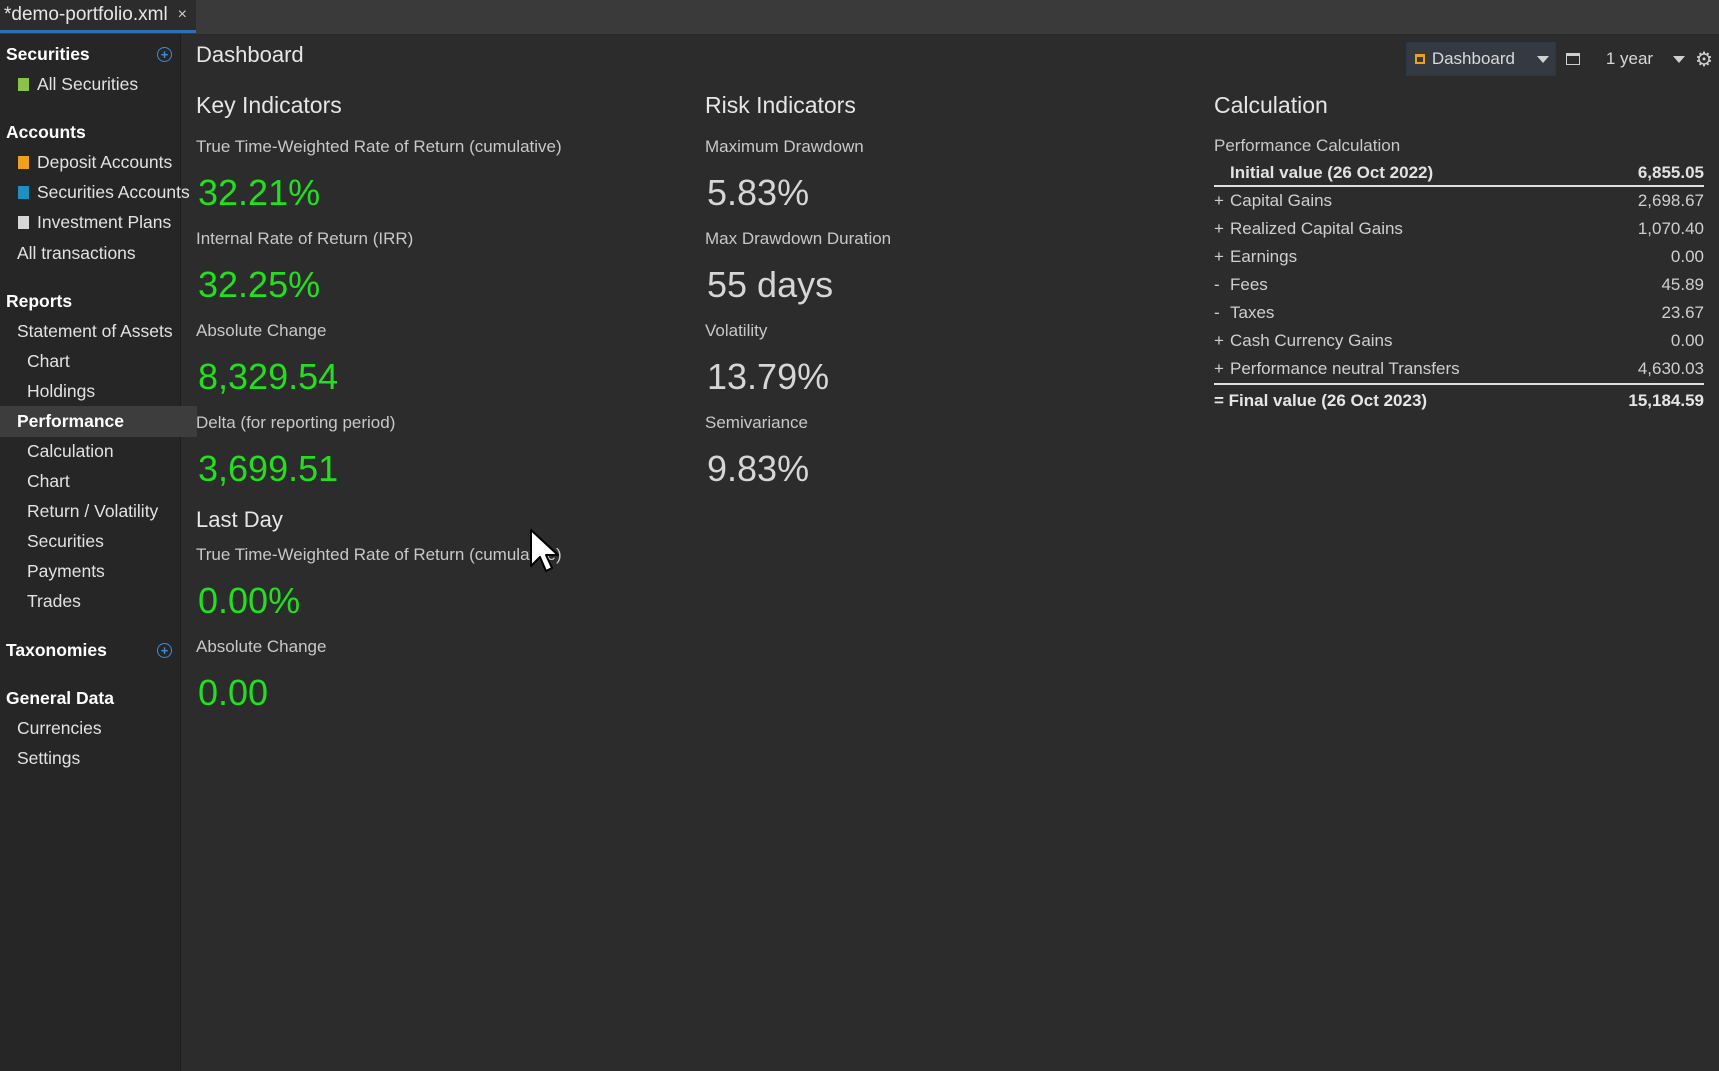 This screenshot has width=1719, height=1071. I want to click on sidebar-item-return-volatility: Return / Volatility, so click(103, 511).